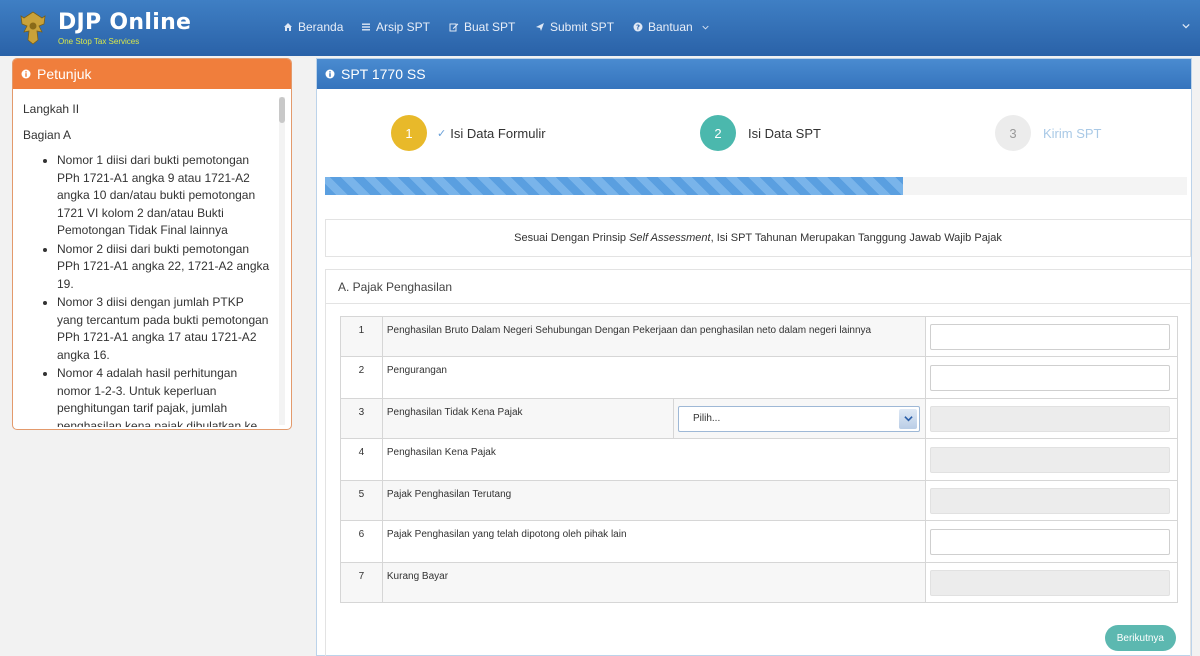 This screenshot has width=1200, height=656. I want to click on nav-item-buat-spt: Buat SPT, so click(482, 27).